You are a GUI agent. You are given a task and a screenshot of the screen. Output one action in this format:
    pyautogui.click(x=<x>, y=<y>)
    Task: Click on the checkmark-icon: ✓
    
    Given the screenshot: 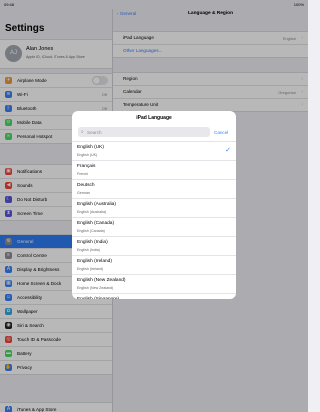 What is the action you would take?
    pyautogui.click(x=228, y=150)
    